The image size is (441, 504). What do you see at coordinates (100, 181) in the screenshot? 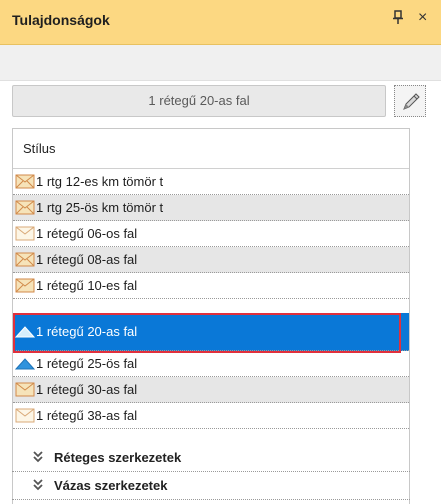
I see `list-item-label: 1 rtg 12-es km tömör t` at bounding box center [100, 181].